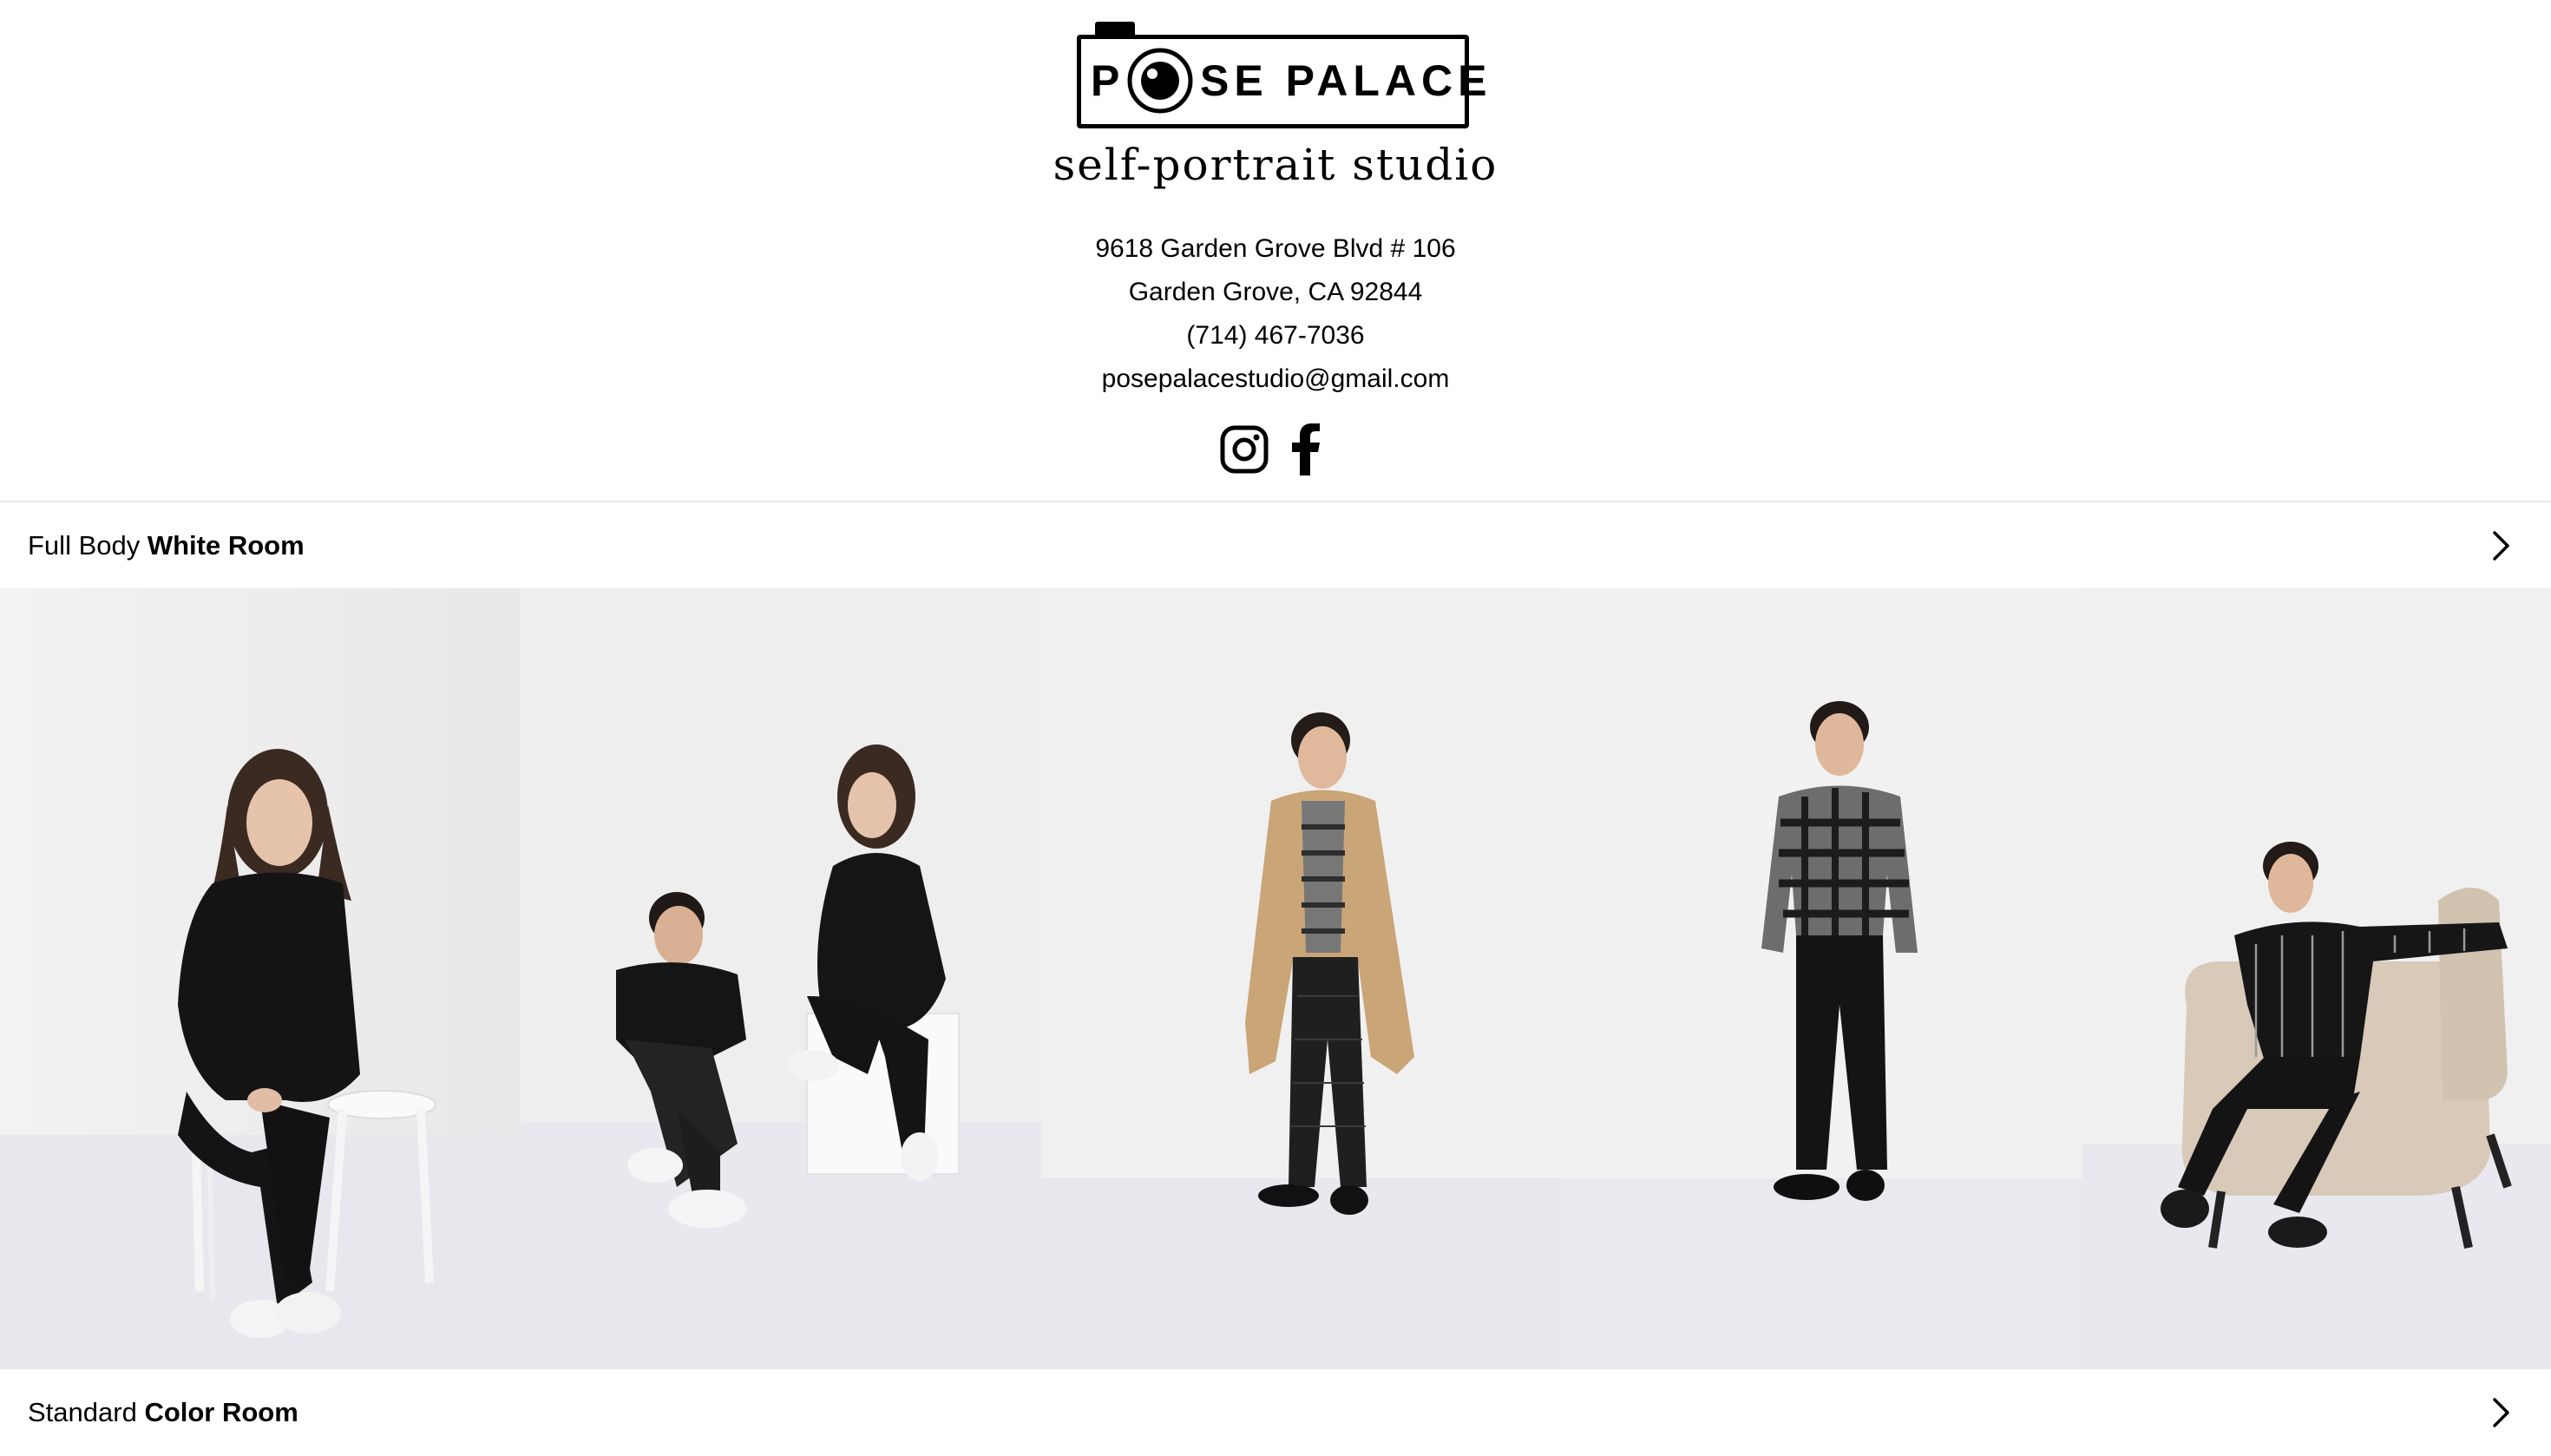 Image resolution: width=2551 pixels, height=1456 pixels. Describe the element at coordinates (1305, 449) in the screenshot. I see `facebook-icon` at that location.